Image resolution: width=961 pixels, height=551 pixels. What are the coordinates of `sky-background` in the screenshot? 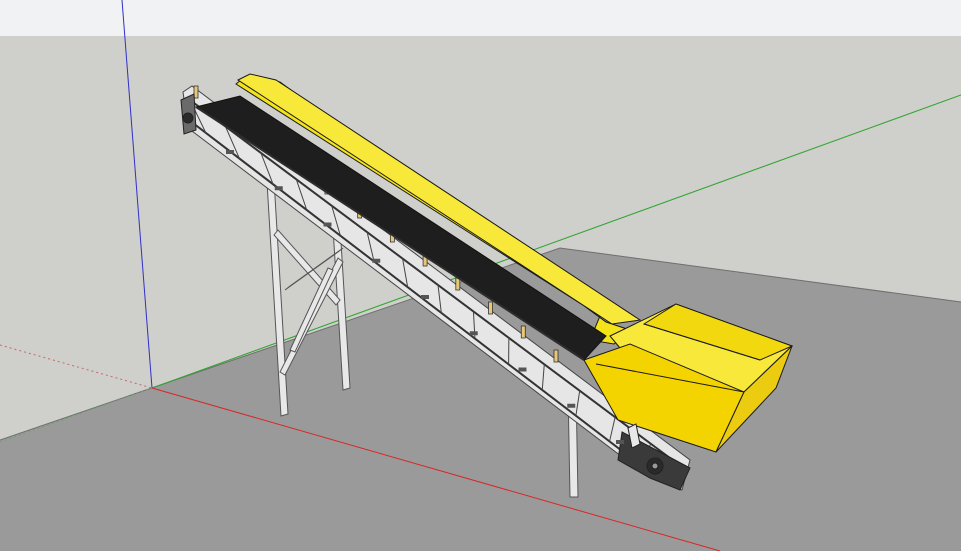 It's located at (480, 18).